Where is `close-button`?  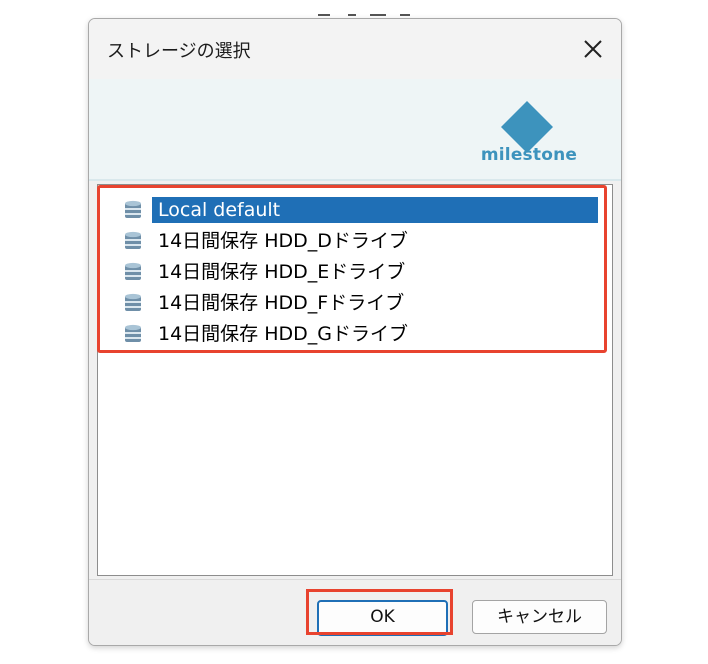
close-button is located at coordinates (593, 49).